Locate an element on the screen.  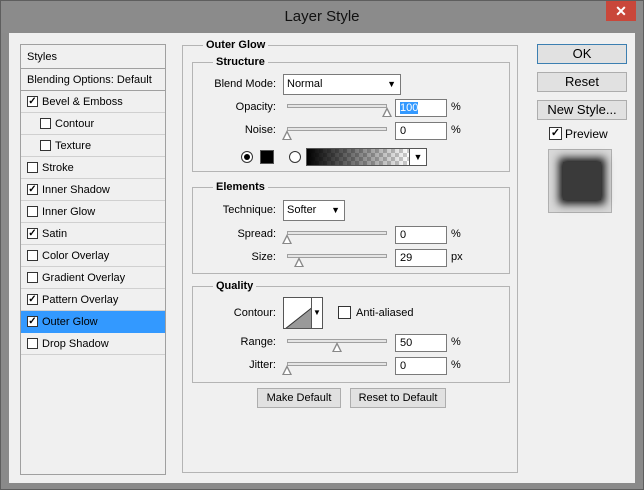
style-item-label: Bevel & Emboss is located at coordinates (82, 102).